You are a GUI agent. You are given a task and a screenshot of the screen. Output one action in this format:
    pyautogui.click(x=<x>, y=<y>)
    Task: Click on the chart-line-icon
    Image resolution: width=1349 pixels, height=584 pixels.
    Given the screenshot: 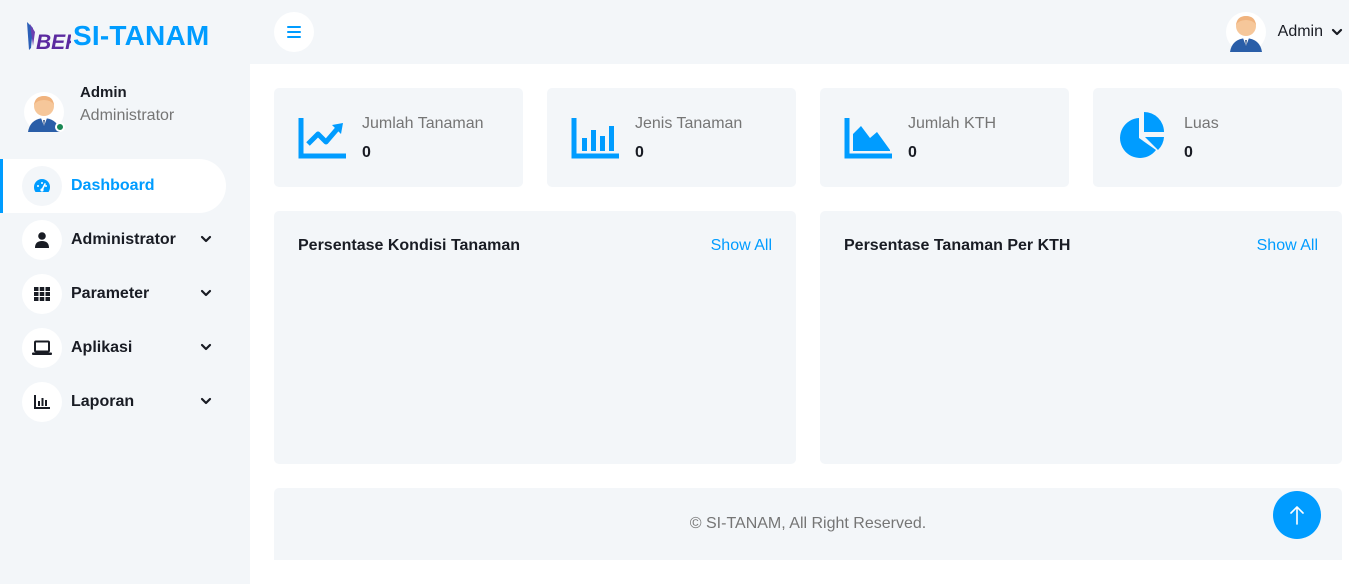 What is the action you would take?
    pyautogui.click(x=322, y=138)
    